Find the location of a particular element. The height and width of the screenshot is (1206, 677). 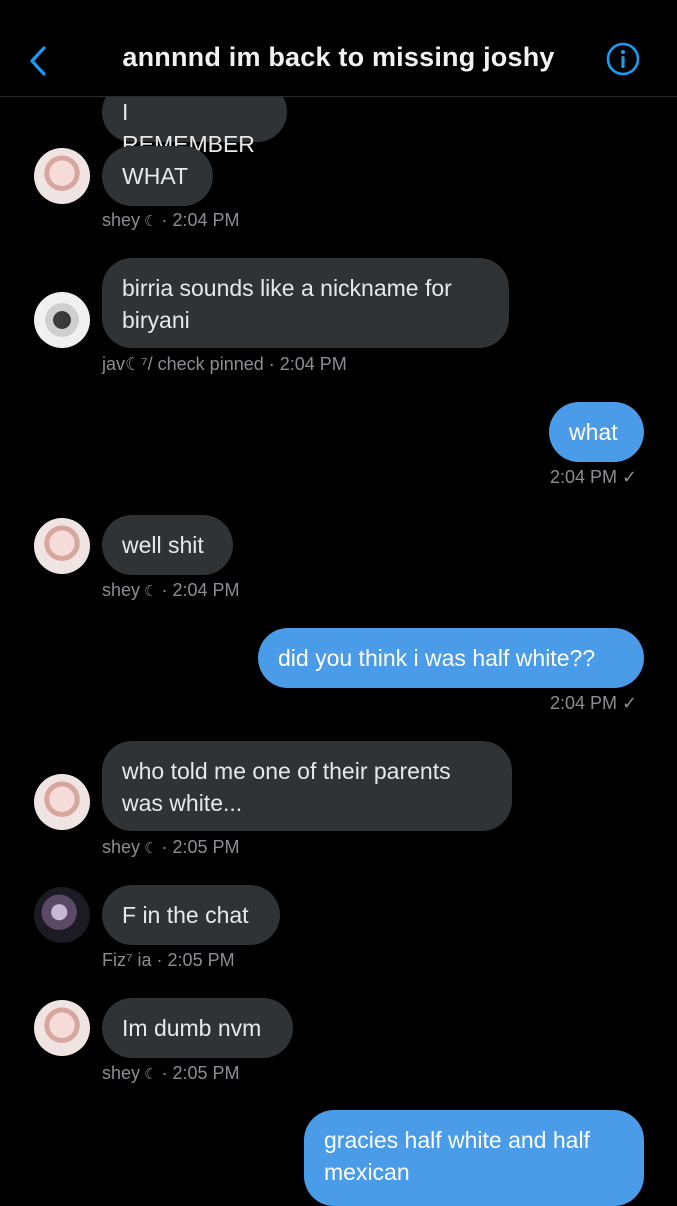

message-bubble: gracies half white and half mexican is located at coordinates (474, 1158).